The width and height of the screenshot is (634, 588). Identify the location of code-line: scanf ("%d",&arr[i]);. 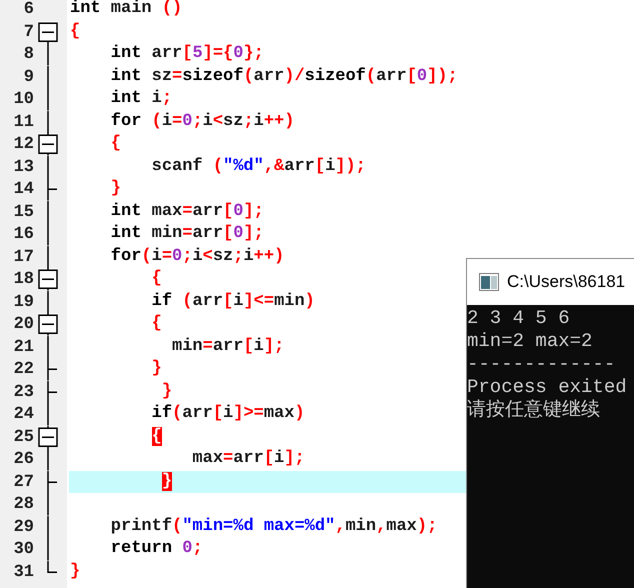
(258, 167).